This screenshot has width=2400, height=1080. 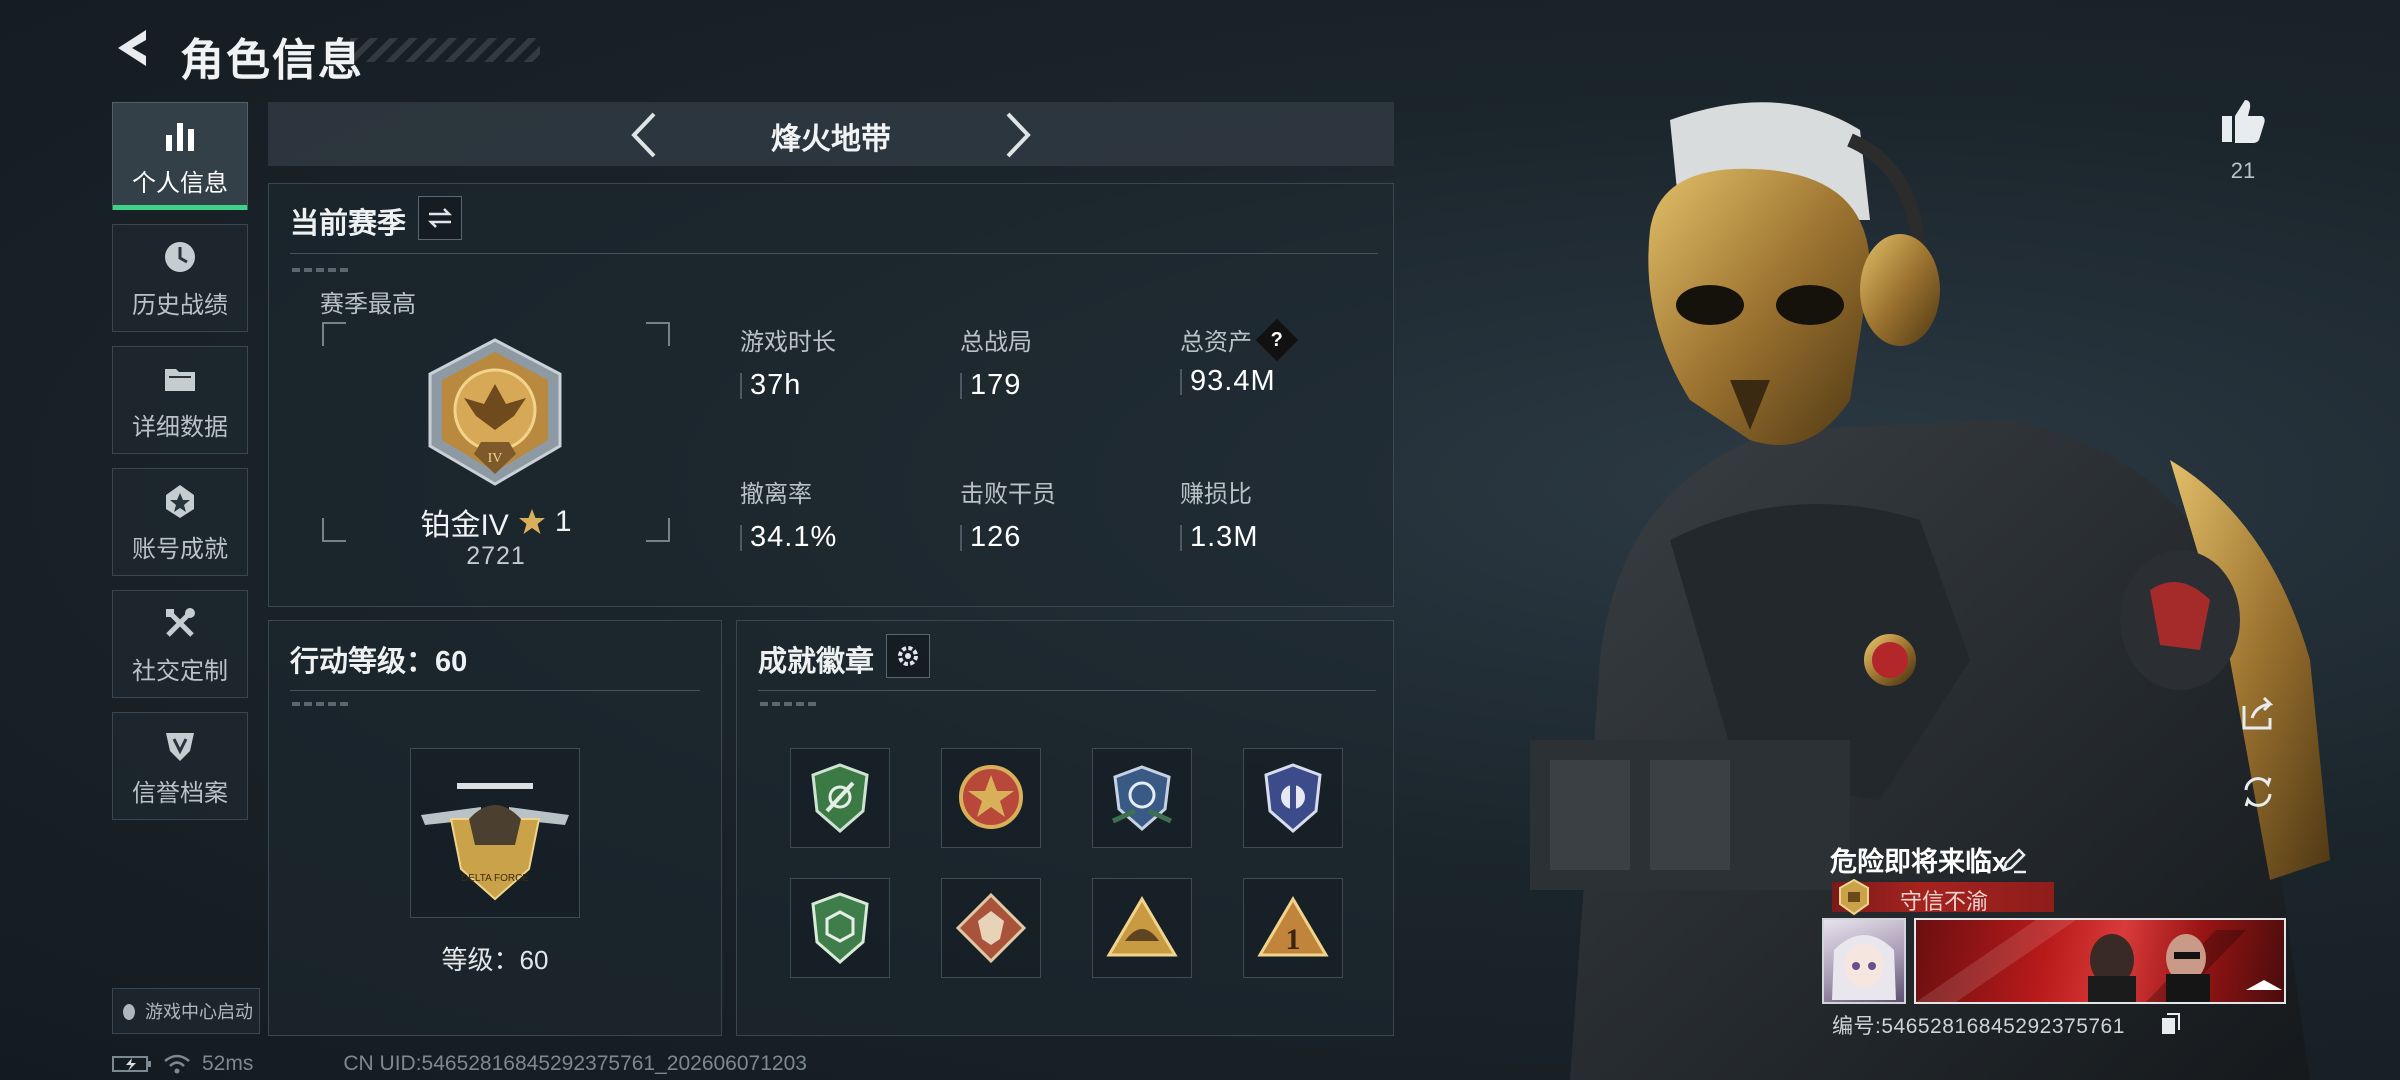 I want to click on stat-label: 游戏时长, so click(x=788, y=342).